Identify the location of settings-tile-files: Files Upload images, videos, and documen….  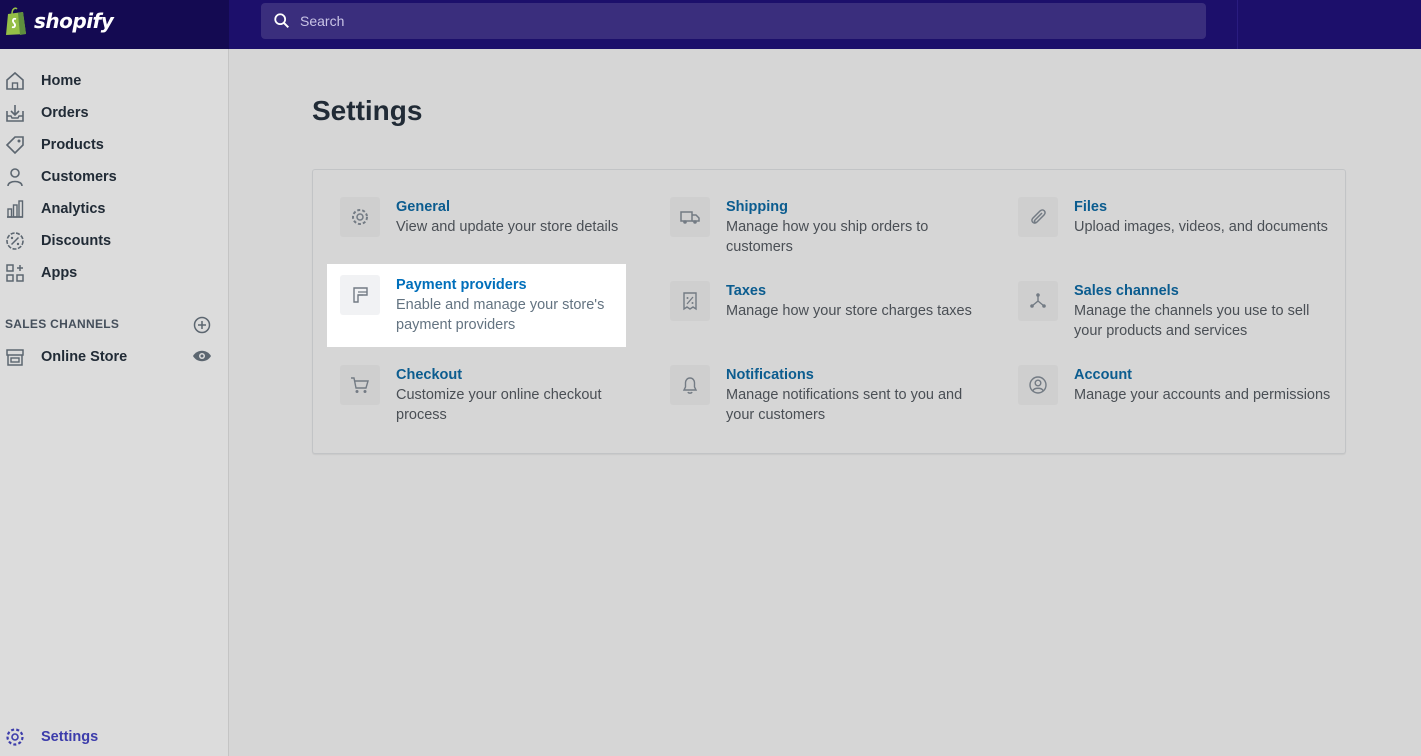
(1173, 227).